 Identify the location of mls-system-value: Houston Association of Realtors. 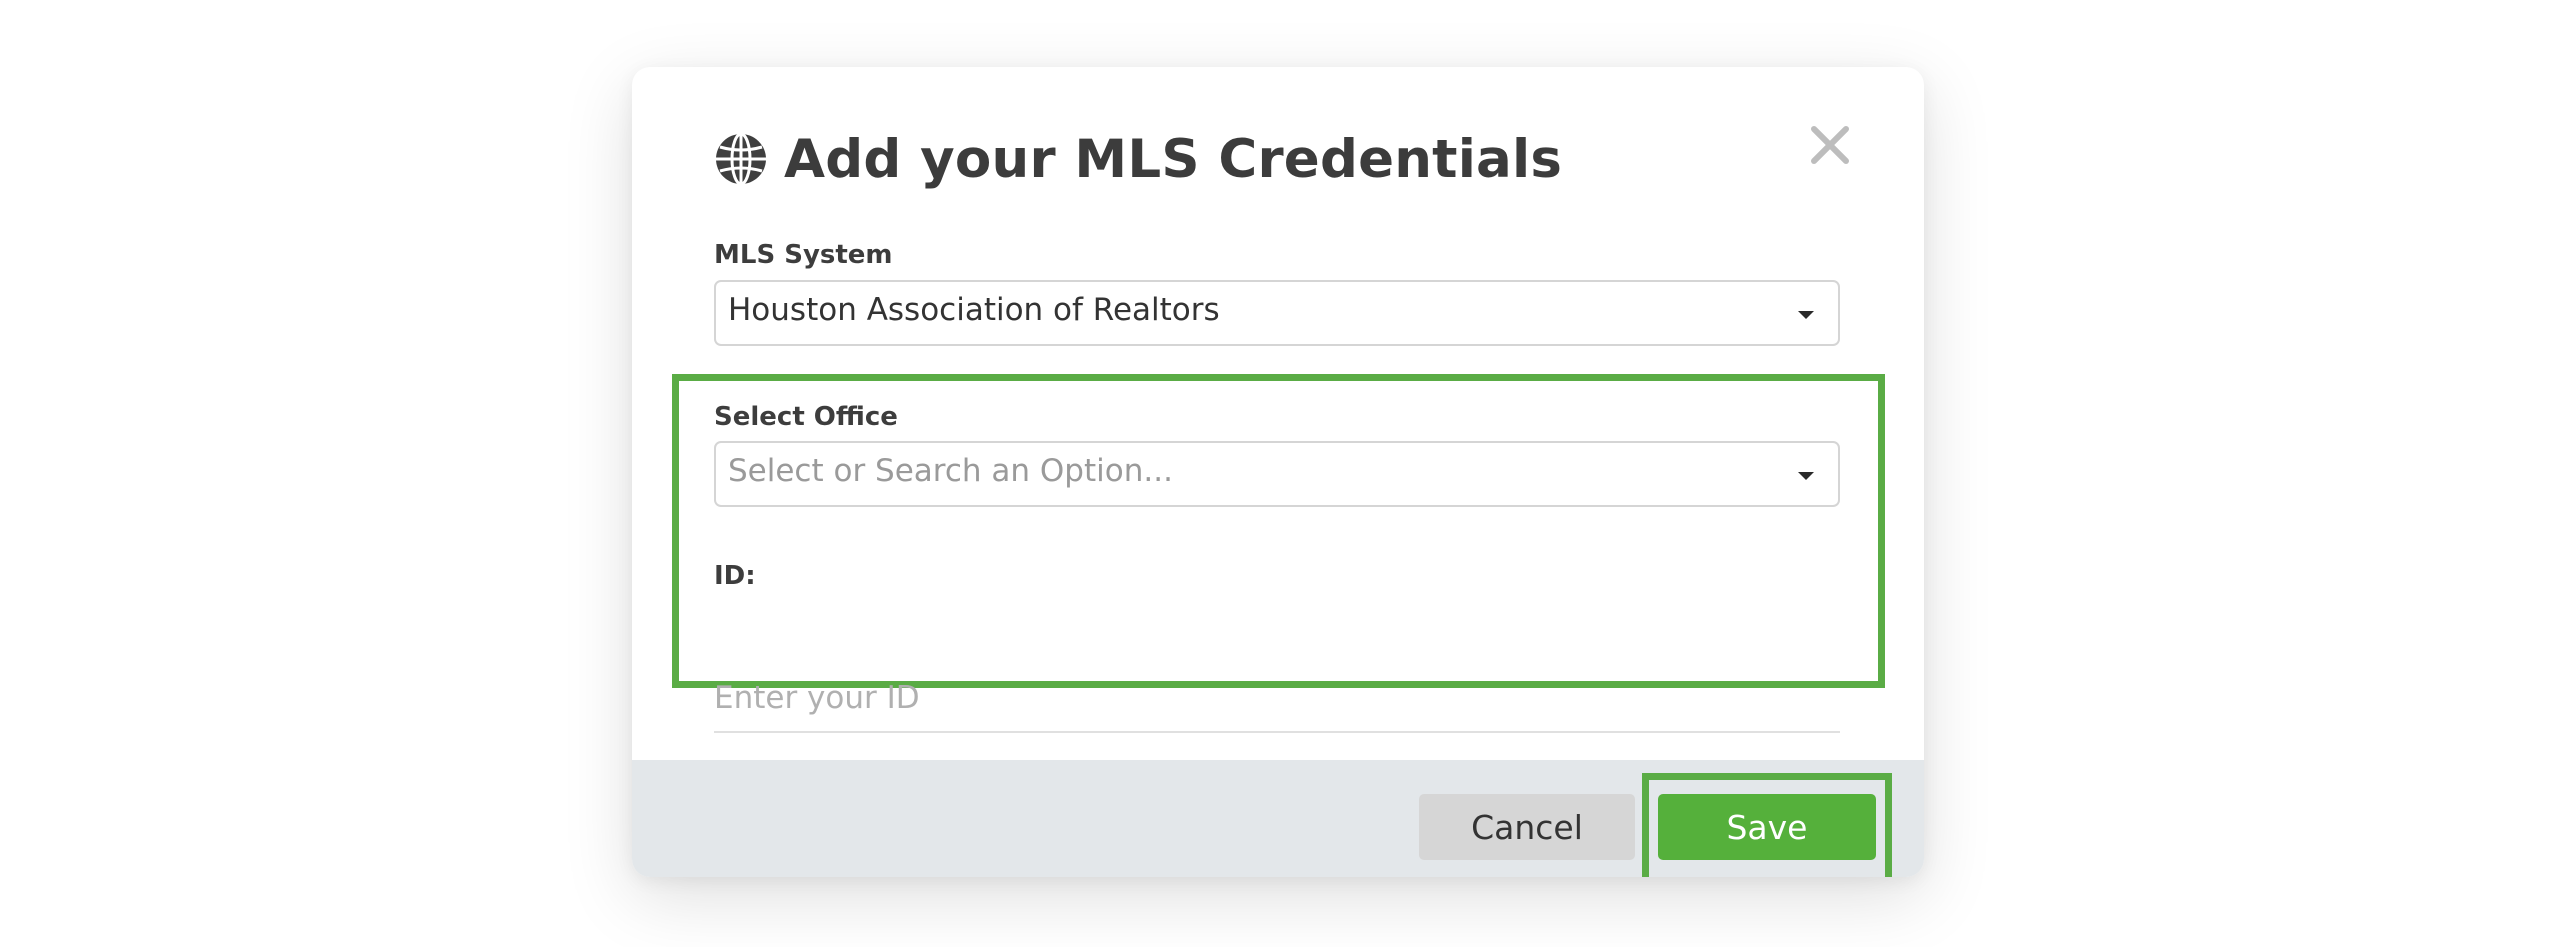
(974, 310).